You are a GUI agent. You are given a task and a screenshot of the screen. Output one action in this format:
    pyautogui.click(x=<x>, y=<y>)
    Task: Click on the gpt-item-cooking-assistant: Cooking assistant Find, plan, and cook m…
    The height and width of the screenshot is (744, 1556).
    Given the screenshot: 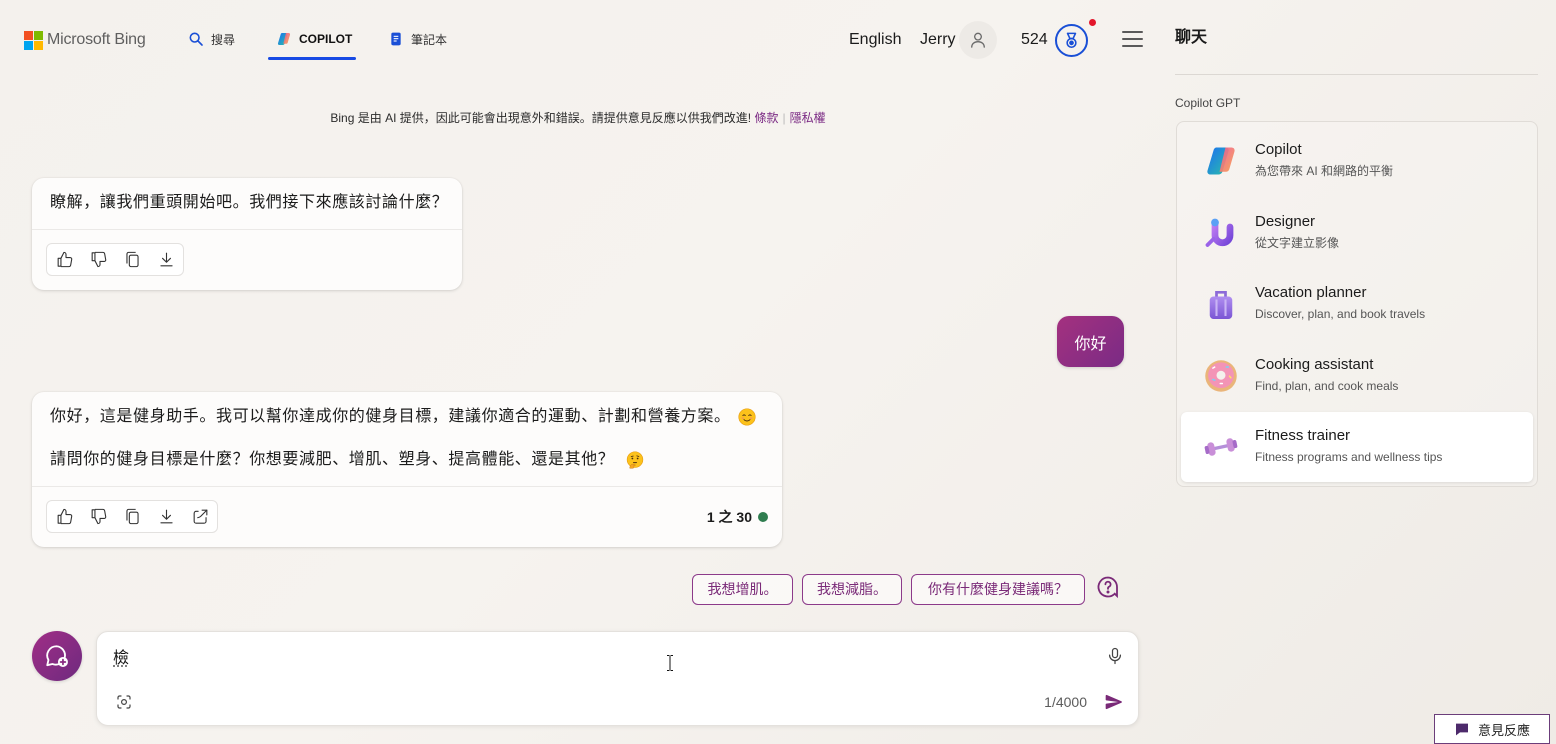 What is the action you would take?
    pyautogui.click(x=1357, y=376)
    